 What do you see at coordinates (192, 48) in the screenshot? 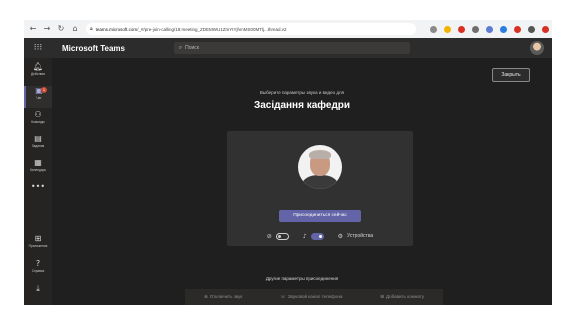
I see `search-placeholder: Поиск` at bounding box center [192, 48].